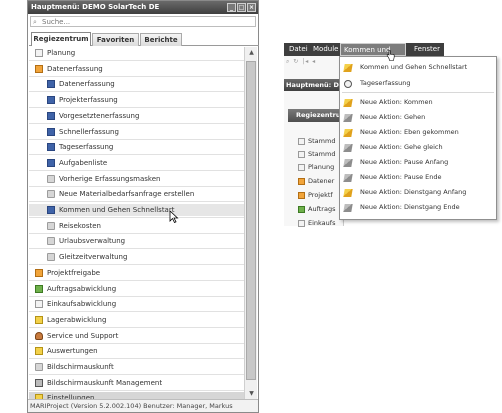 The width and height of the screenshot is (502, 413). What do you see at coordinates (93, 257) in the screenshot?
I see `tree-item-label: Gleitzeitverwaltung` at bounding box center [93, 257].